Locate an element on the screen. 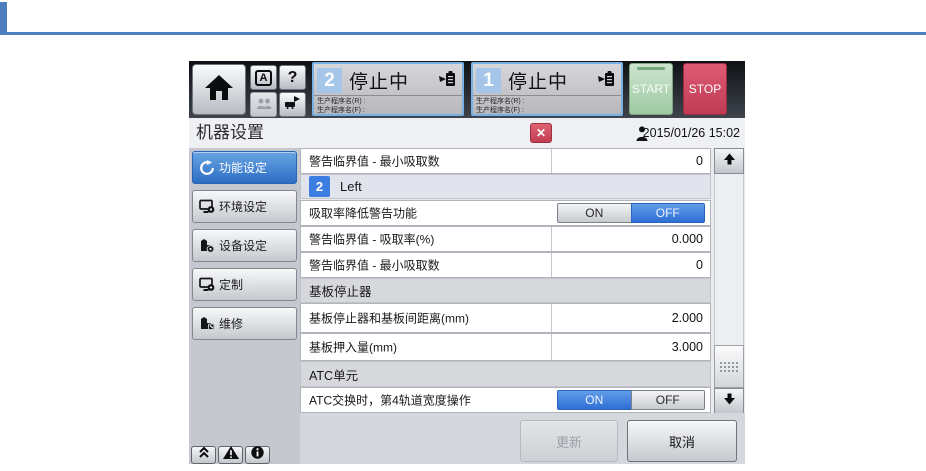 The image size is (926, 471). sidebar-item-label: 功能设定 is located at coordinates (243, 168).